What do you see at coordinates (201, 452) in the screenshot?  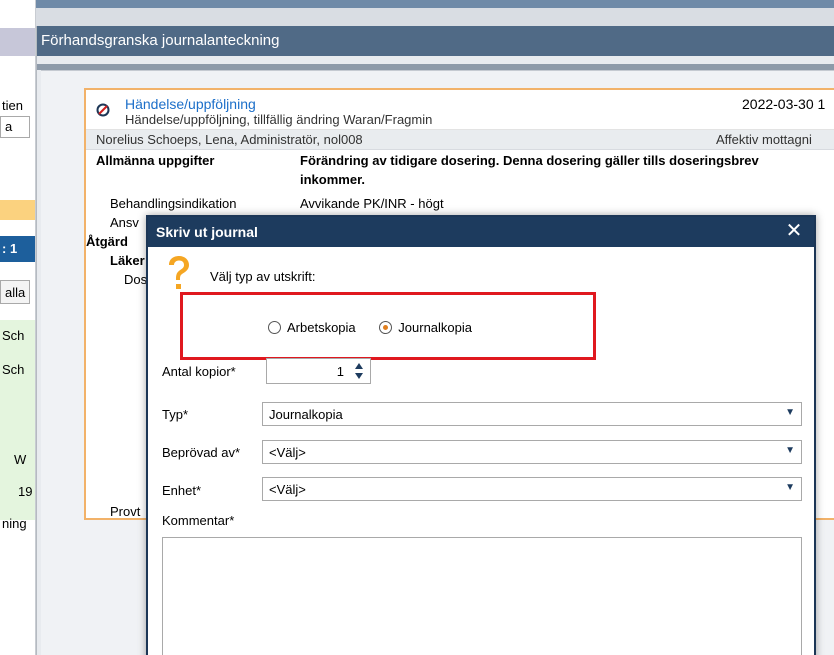 I see `approved-by-label: Beprövad av*` at bounding box center [201, 452].